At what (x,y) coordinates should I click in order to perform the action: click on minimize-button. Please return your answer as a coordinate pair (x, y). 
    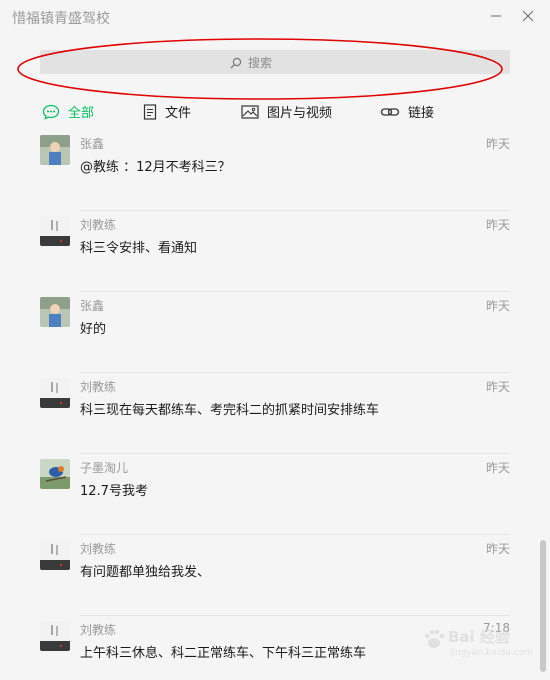
    Looking at the image, I should click on (496, 16).